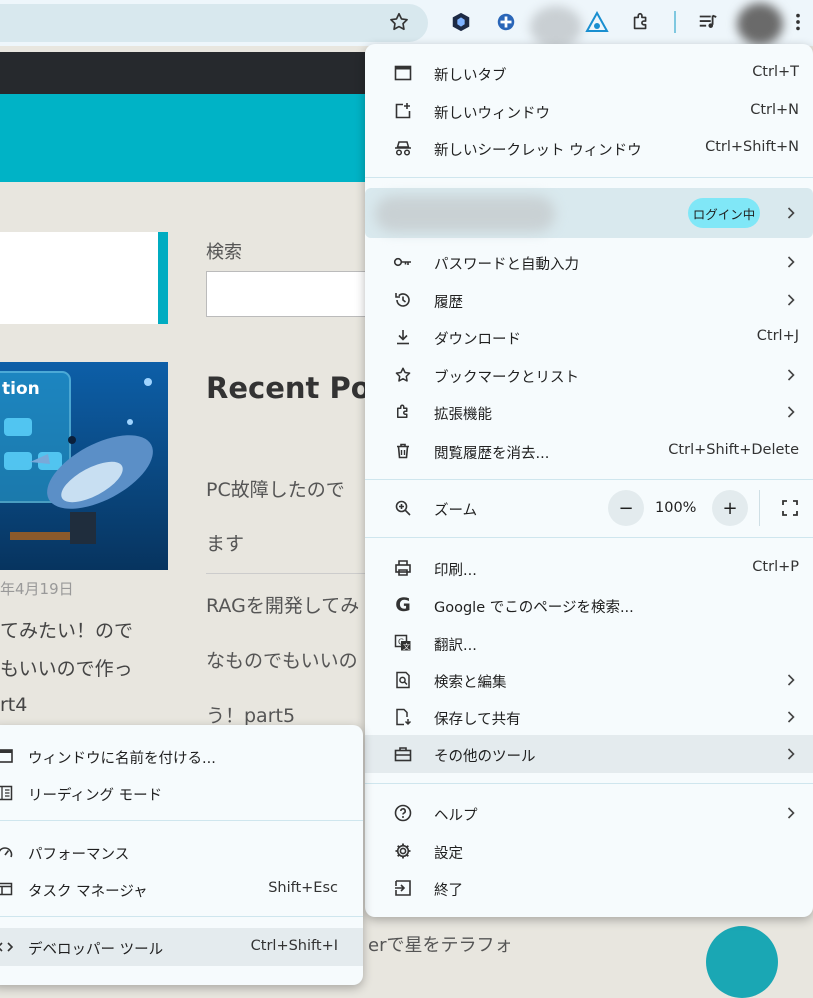  What do you see at coordinates (589, 680) in the screenshot?
I see `menu-item-search-edit: 検索と編集` at bounding box center [589, 680].